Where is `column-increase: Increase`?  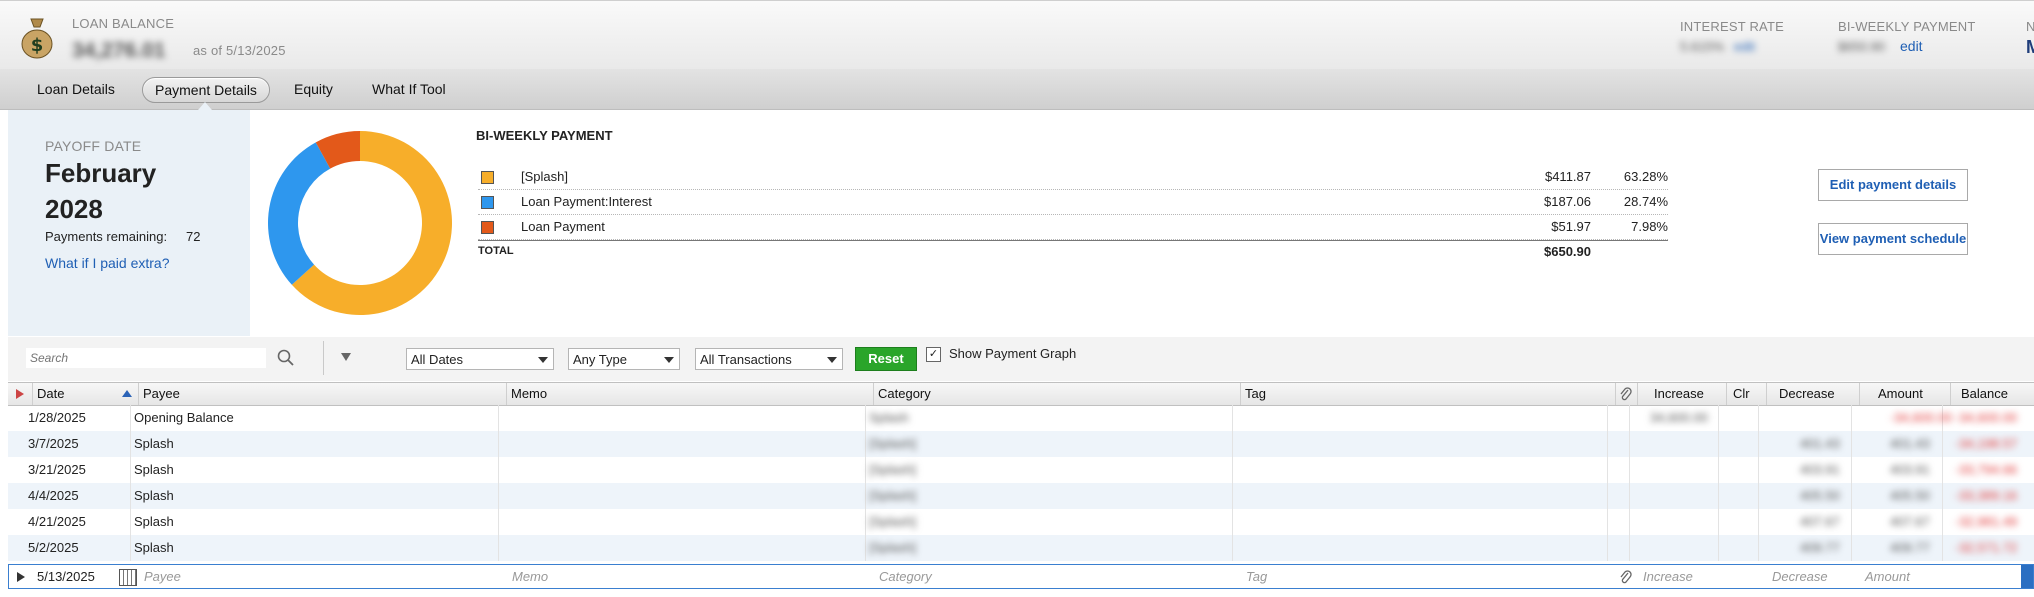
column-increase: Increase is located at coordinates (1681, 394).